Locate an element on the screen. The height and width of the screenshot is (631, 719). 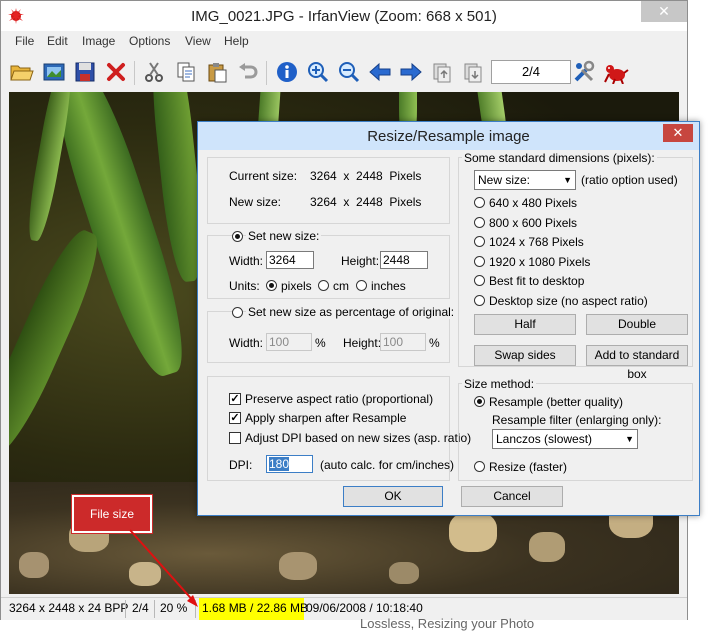
dim-800-radio is located at coordinates (479, 222).